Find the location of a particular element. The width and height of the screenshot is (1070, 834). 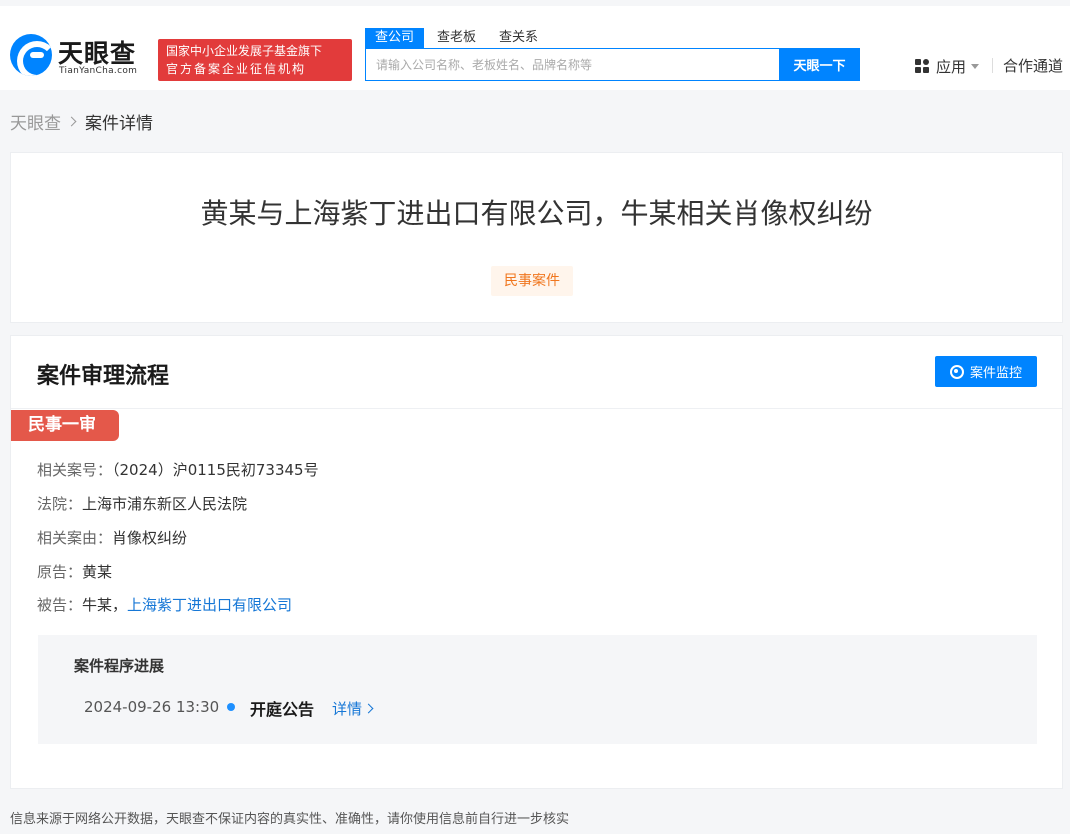

logo-mark-icon is located at coordinates (31, 55).